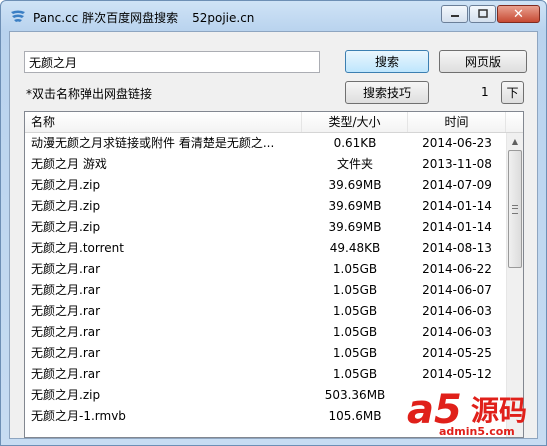  I want to click on column-header-type: 类型/大小, so click(355, 122).